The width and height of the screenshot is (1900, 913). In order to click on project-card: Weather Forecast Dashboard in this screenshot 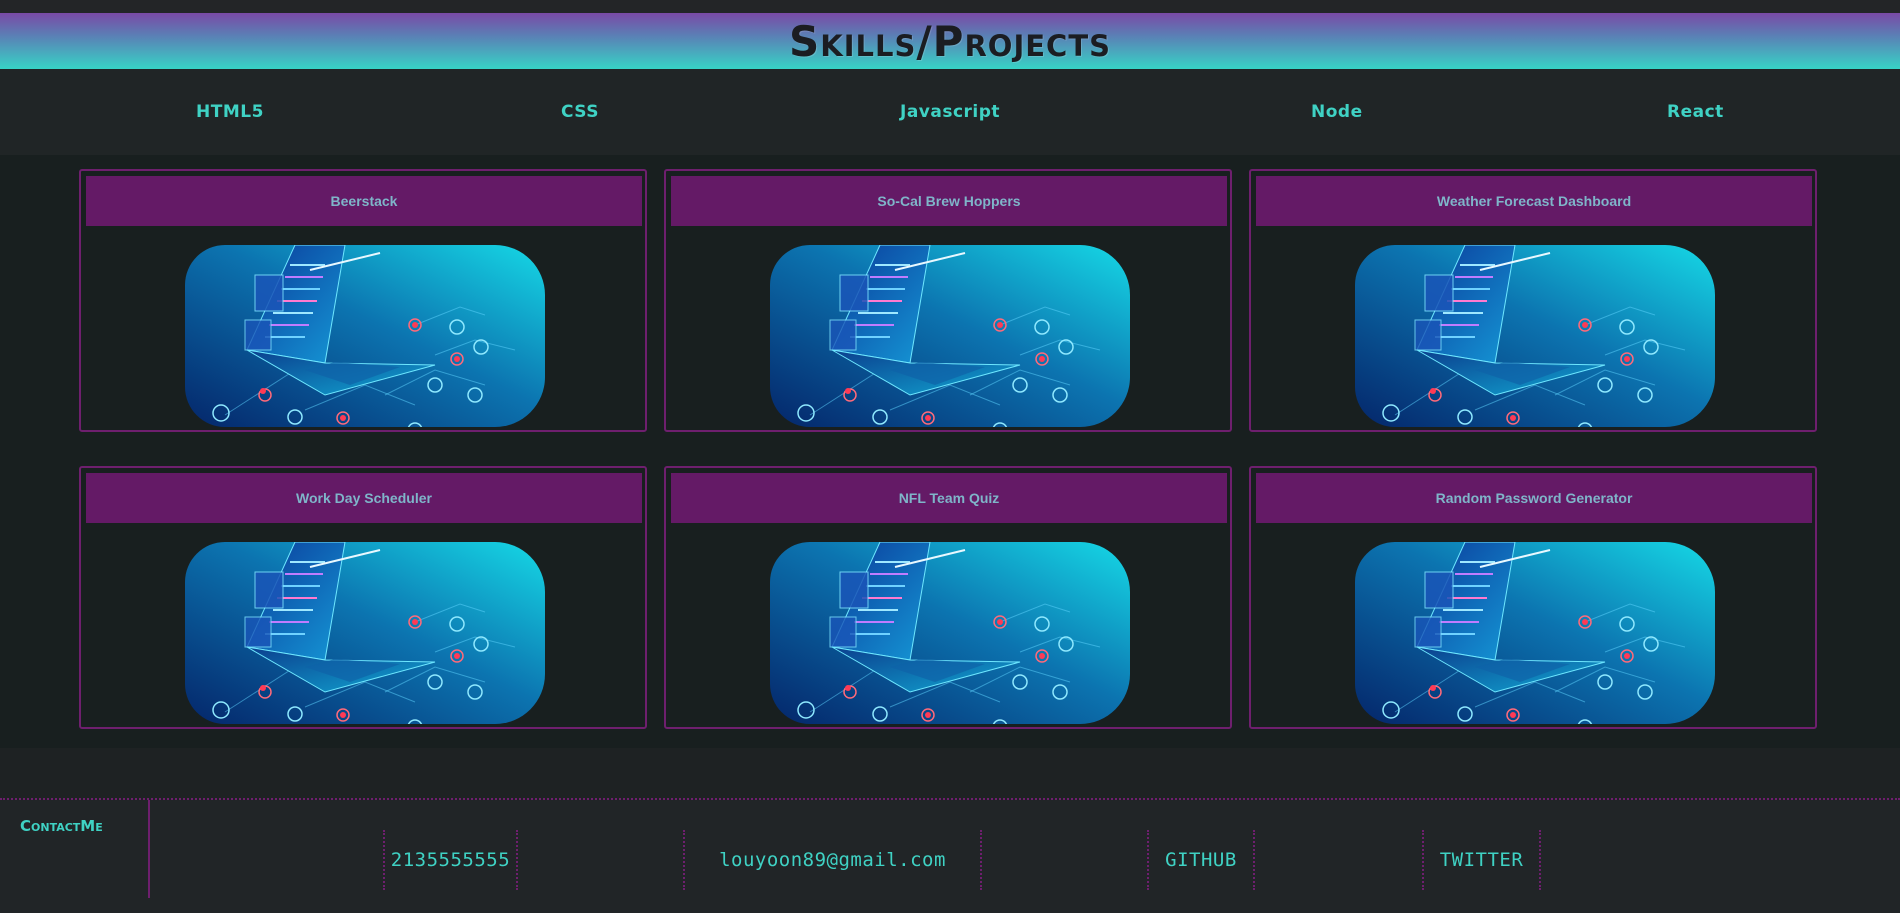, I will do `click(1533, 300)`.